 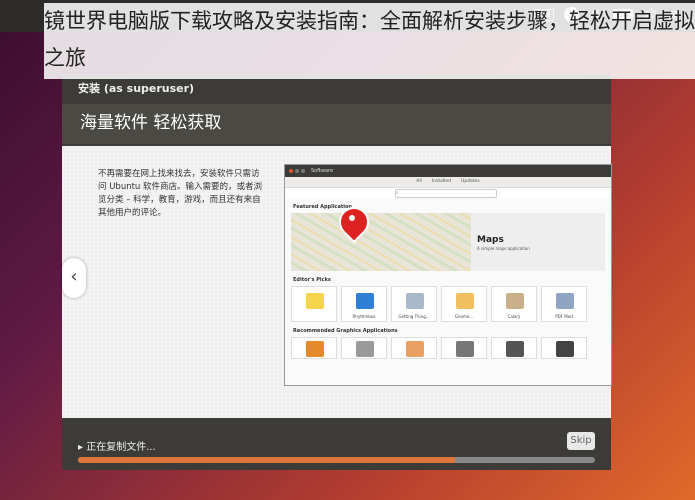 I want to click on progress-bar-fill, so click(x=267, y=460).